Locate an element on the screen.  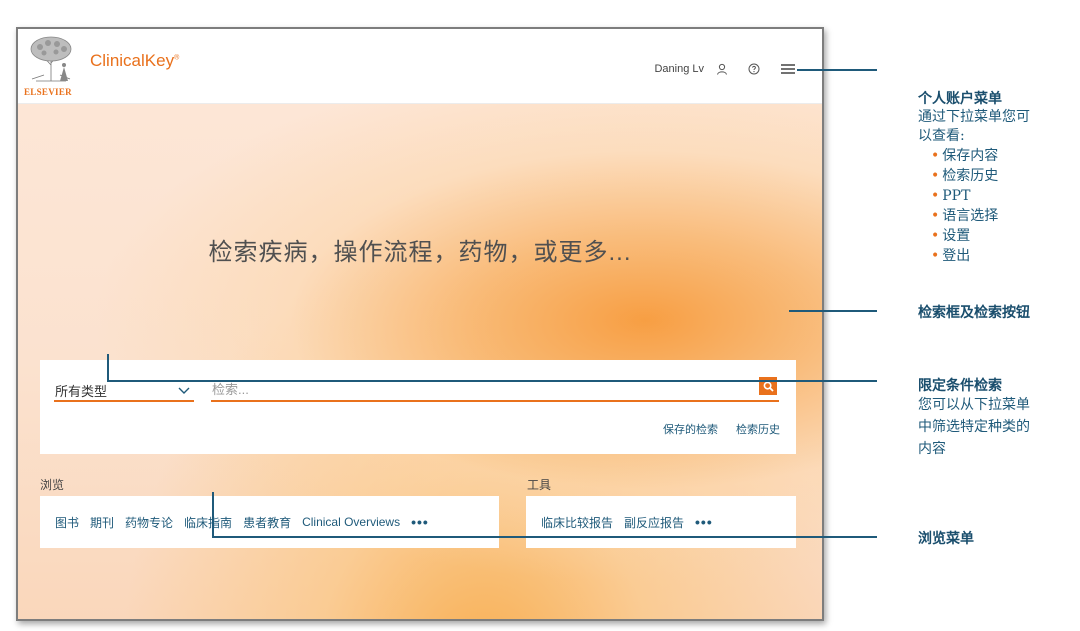
search-icon is located at coordinates (768, 386).